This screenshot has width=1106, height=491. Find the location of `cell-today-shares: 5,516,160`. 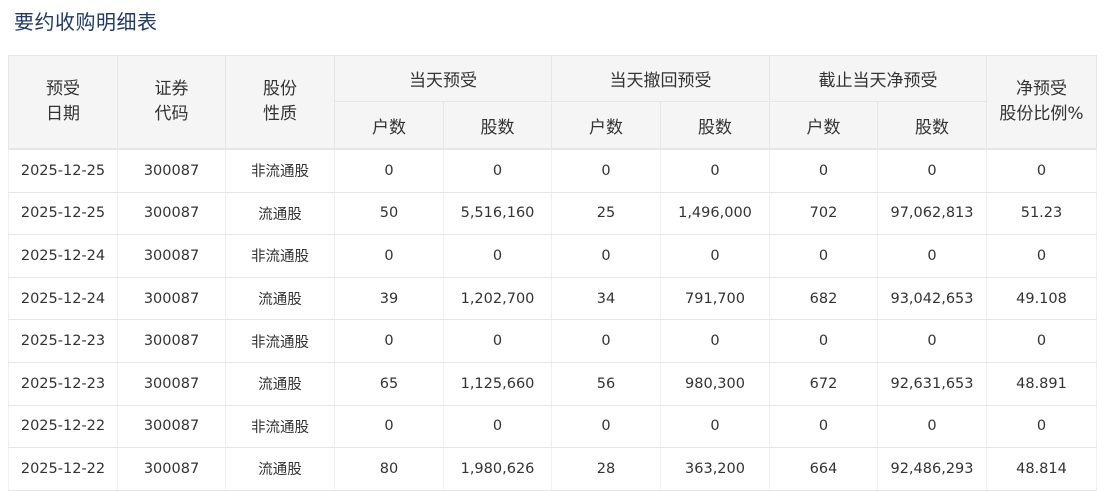

cell-today-shares: 5,516,160 is located at coordinates (497, 213).